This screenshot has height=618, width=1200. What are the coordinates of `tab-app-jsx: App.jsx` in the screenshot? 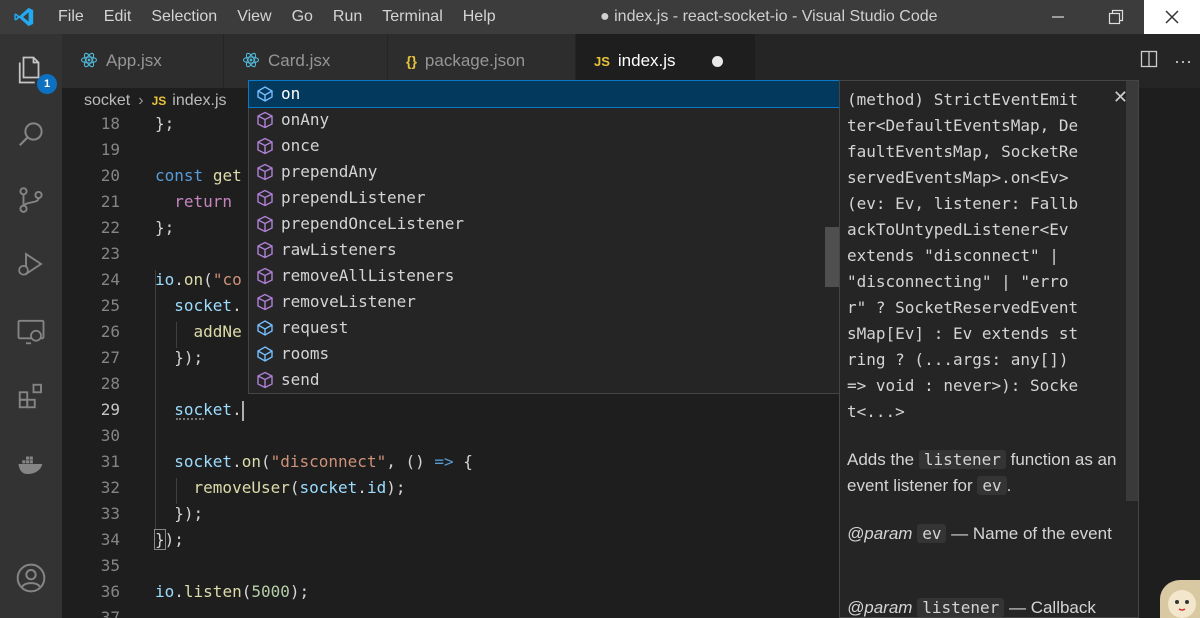 It's located at (143, 61).